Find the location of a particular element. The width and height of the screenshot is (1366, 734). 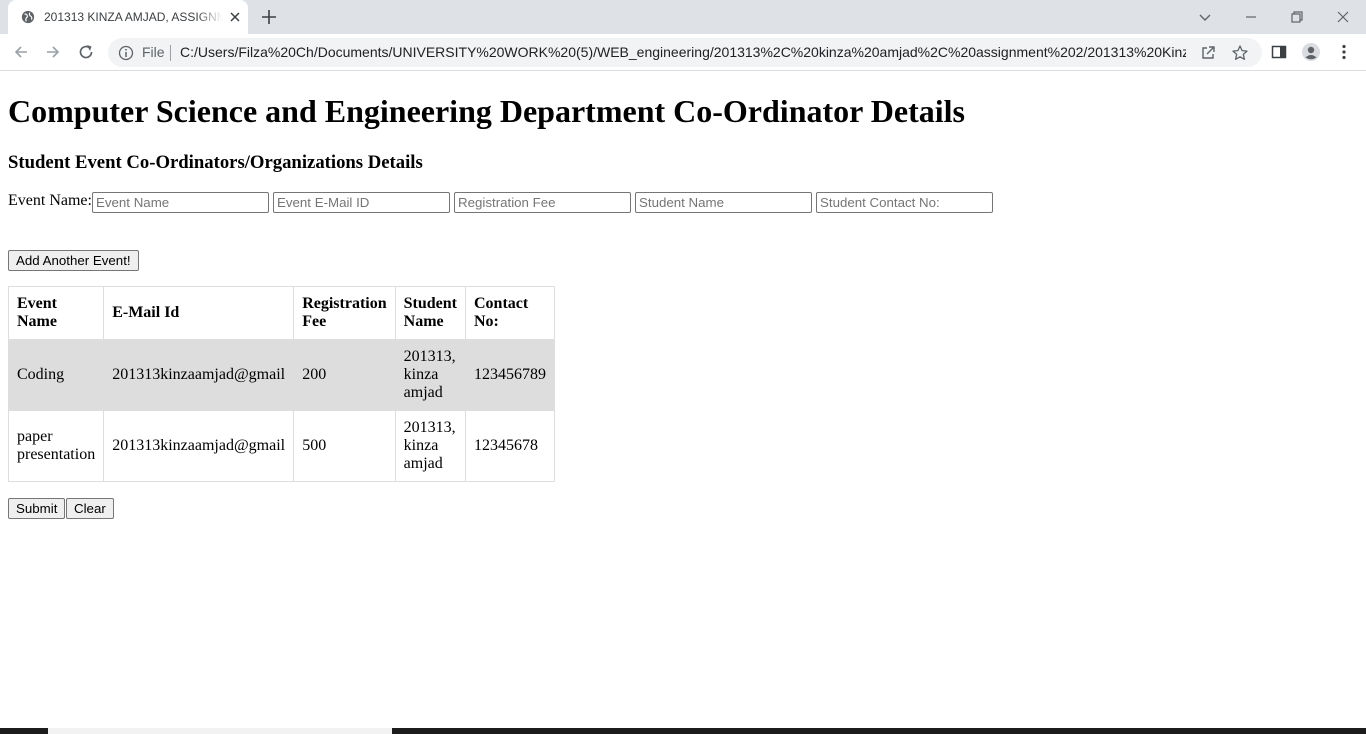

close-window-icon is located at coordinates (1343, 17).